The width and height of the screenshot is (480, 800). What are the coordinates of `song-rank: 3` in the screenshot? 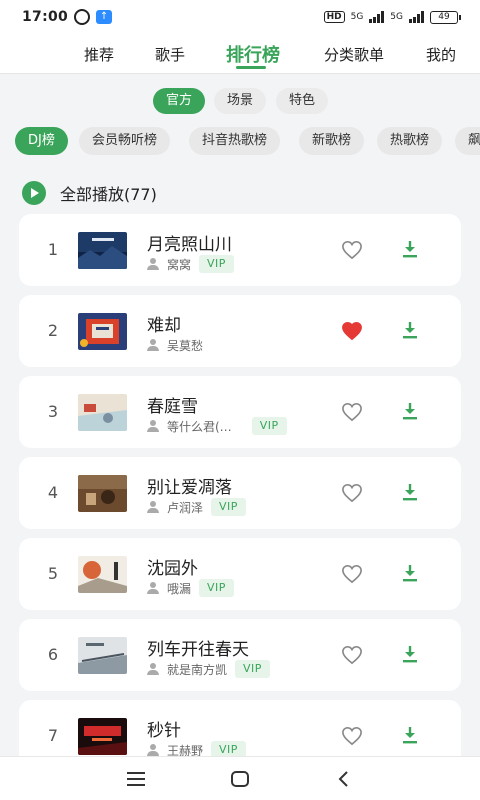 It's located at (53, 411).